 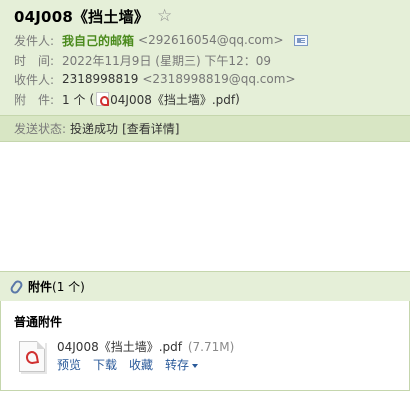 What do you see at coordinates (34, 79) in the screenshot?
I see `recipient-label: 收件人:` at bounding box center [34, 79].